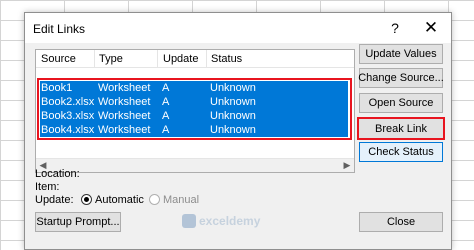  Describe the element at coordinates (181, 200) in the screenshot. I see `manual-label: Manual` at that location.